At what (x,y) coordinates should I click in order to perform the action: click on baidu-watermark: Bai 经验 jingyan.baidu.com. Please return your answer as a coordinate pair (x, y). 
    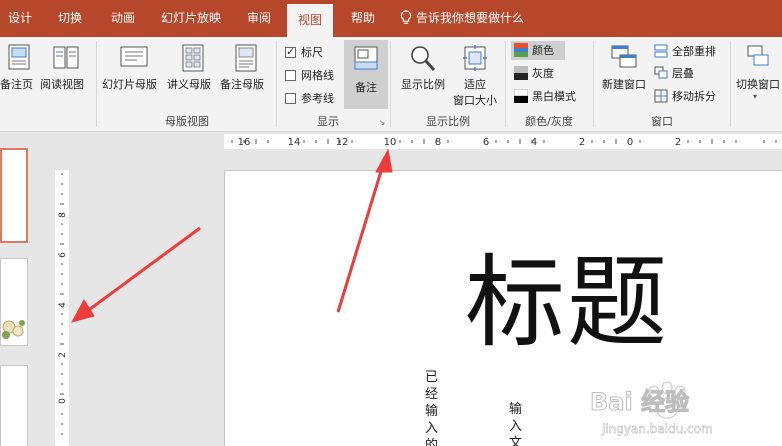
    Looking at the image, I should click on (678, 411).